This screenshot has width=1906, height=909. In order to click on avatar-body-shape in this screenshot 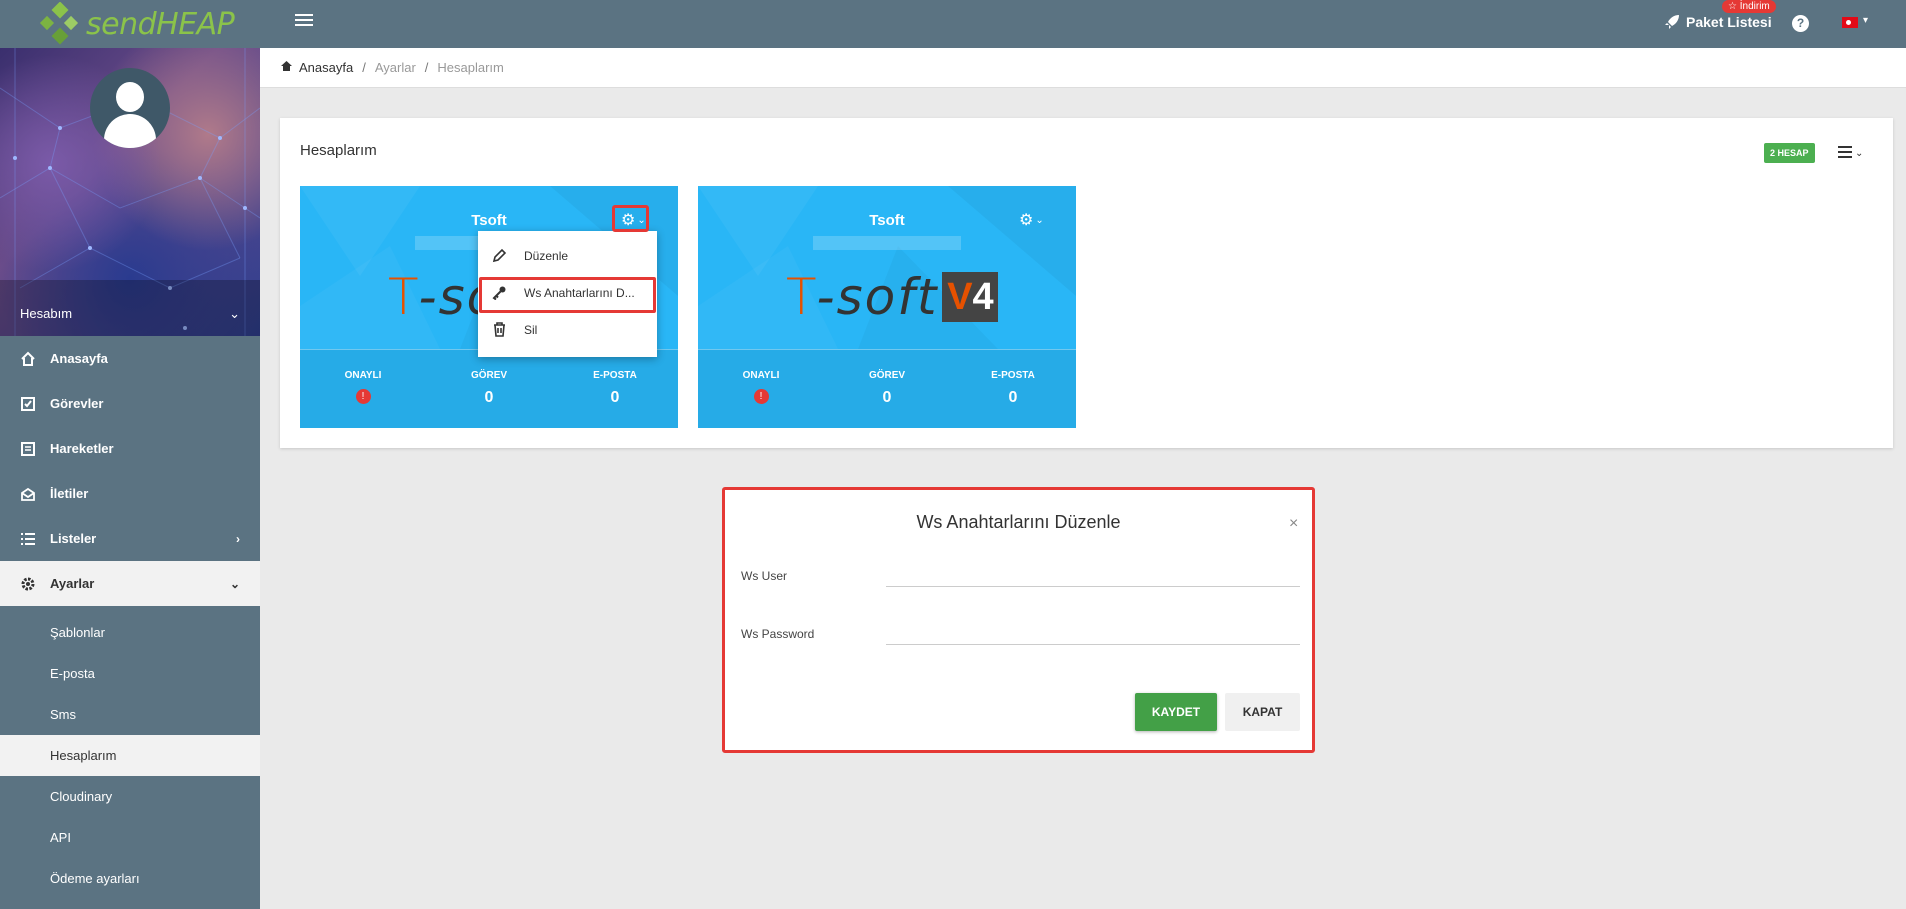, I will do `click(130, 131)`.